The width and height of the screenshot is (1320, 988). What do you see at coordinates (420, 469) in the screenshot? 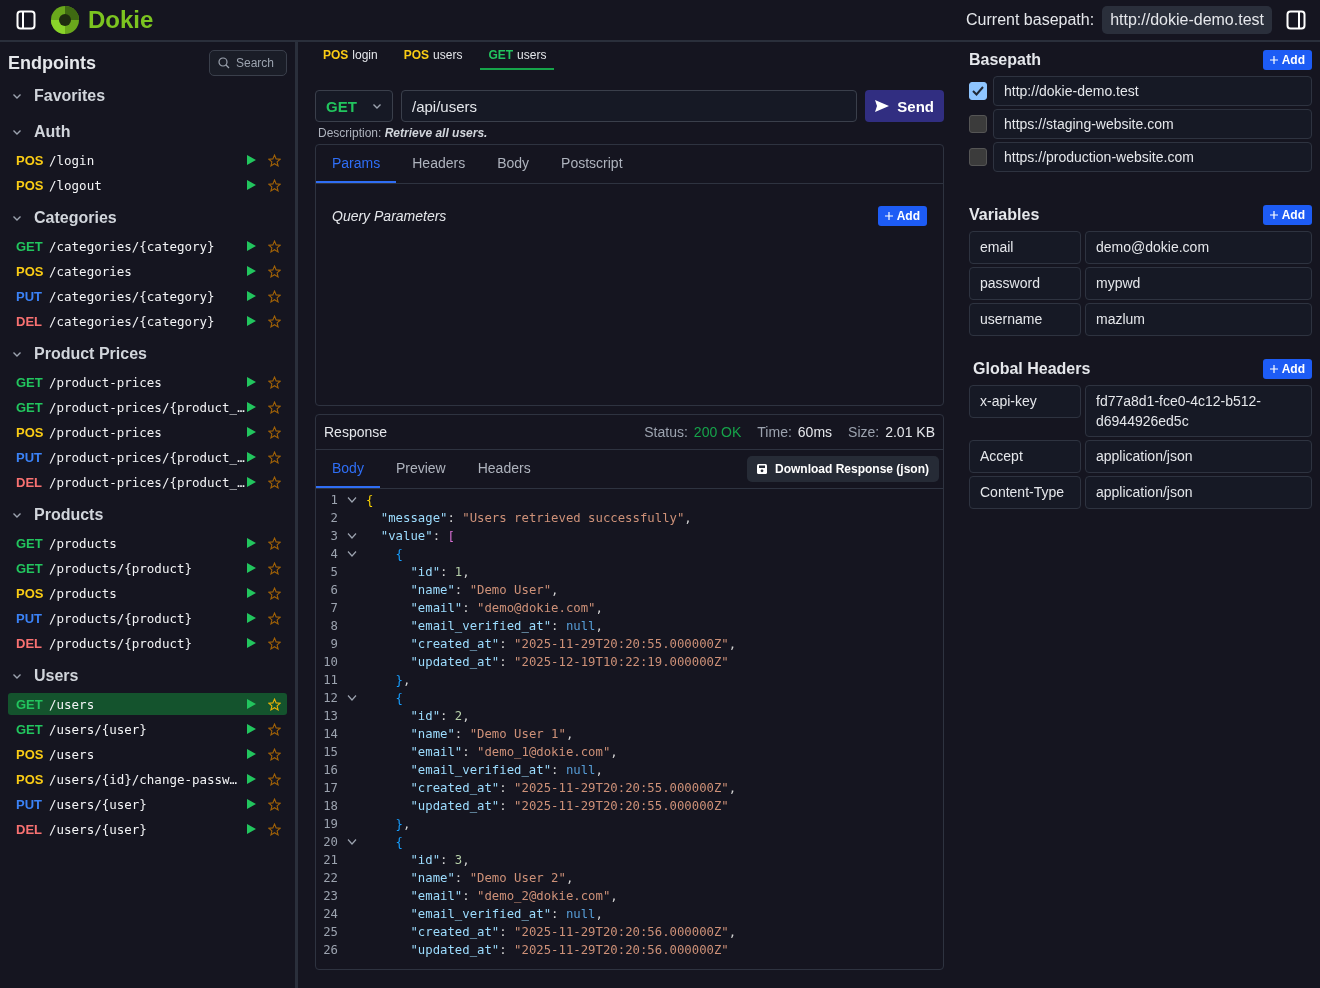
I see `response-tab: Preview` at bounding box center [420, 469].